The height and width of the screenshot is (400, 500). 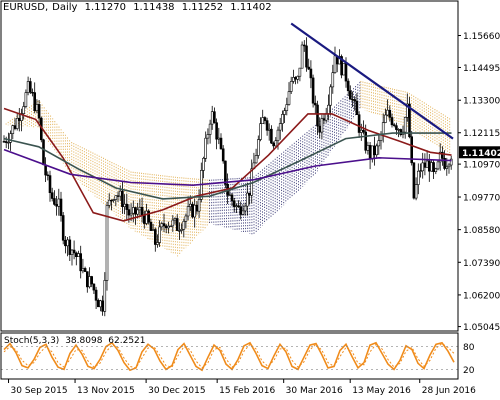 What do you see at coordinates (106, 391) in the screenshot?
I see `x-tick-label: 13 Nov 2015` at bounding box center [106, 391].